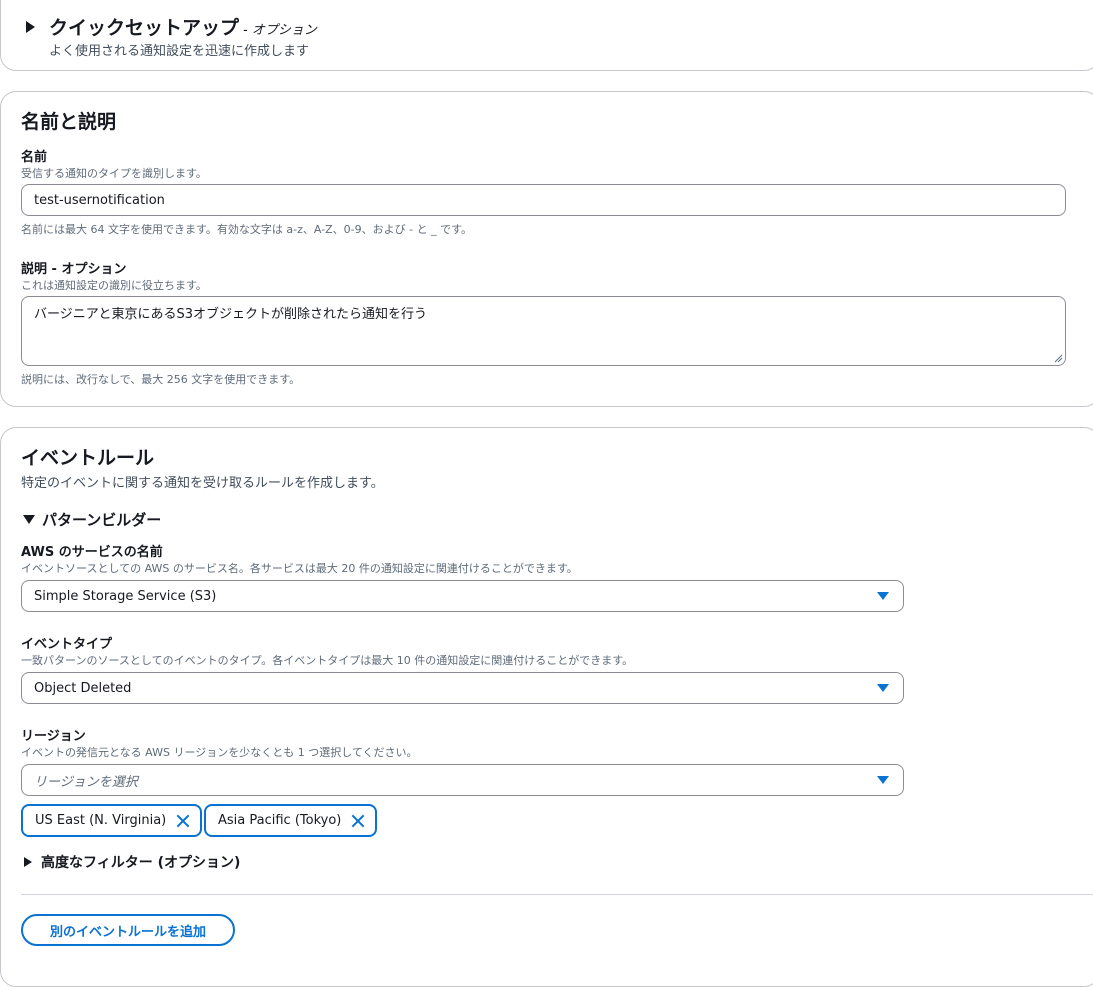  Describe the element at coordinates (557, 894) in the screenshot. I see `divider` at that location.